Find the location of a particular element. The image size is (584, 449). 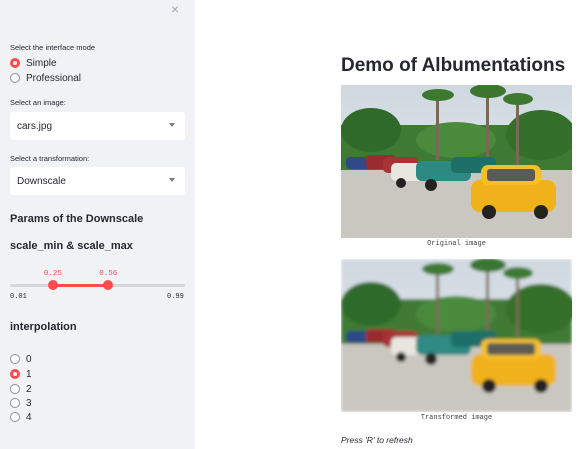

image-select-label: Select an image: is located at coordinates (38, 102).